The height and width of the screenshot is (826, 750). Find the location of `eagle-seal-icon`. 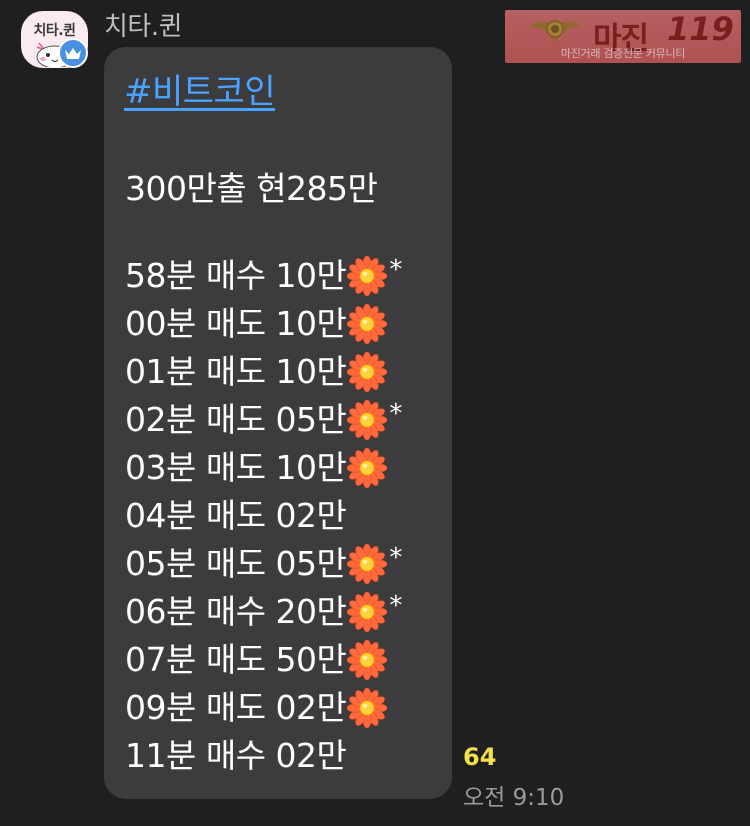

eagle-seal-icon is located at coordinates (555, 31).